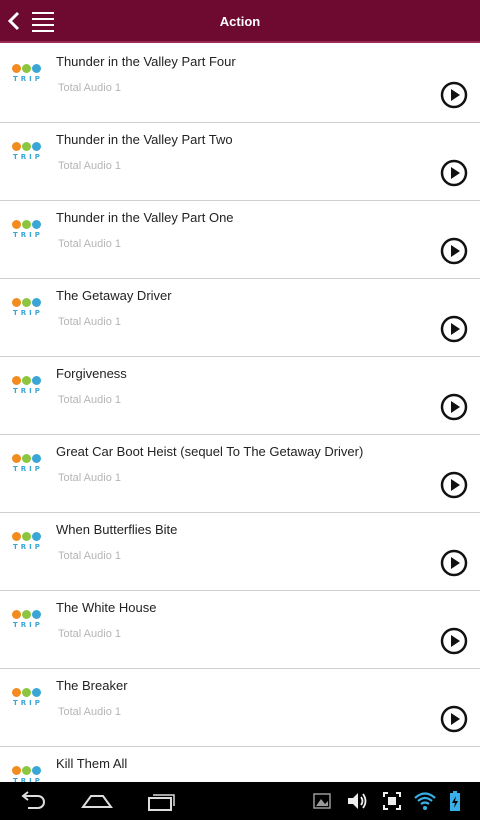 This screenshot has width=480, height=820. Describe the element at coordinates (357, 801) in the screenshot. I see `volume-icon` at that location.